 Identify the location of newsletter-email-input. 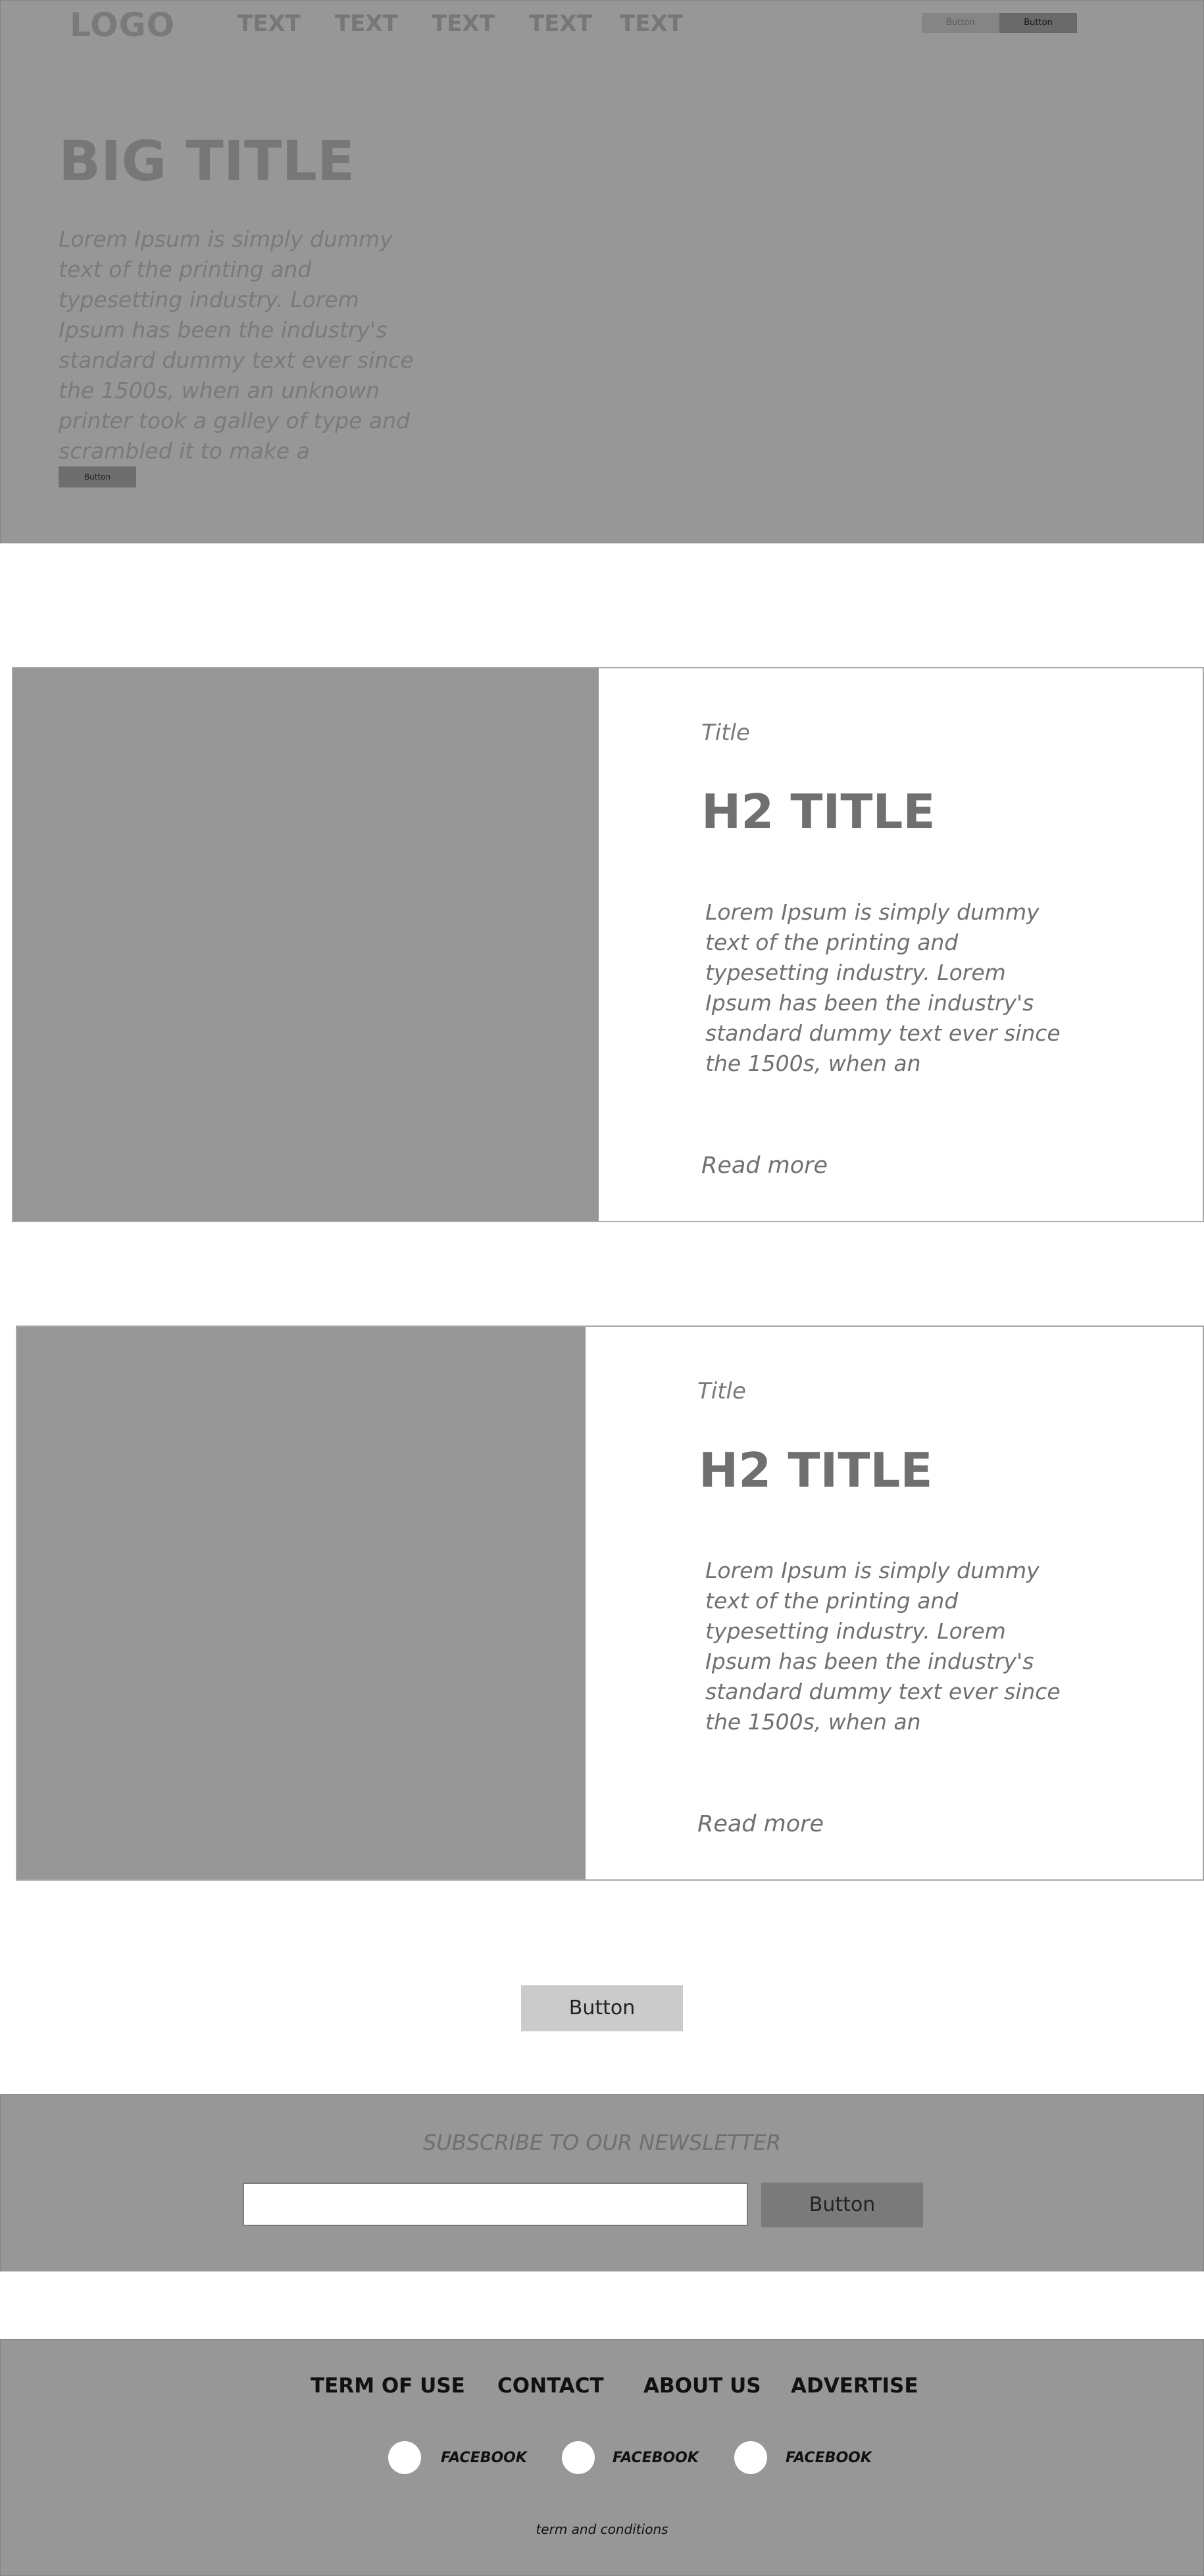
(495, 2204).